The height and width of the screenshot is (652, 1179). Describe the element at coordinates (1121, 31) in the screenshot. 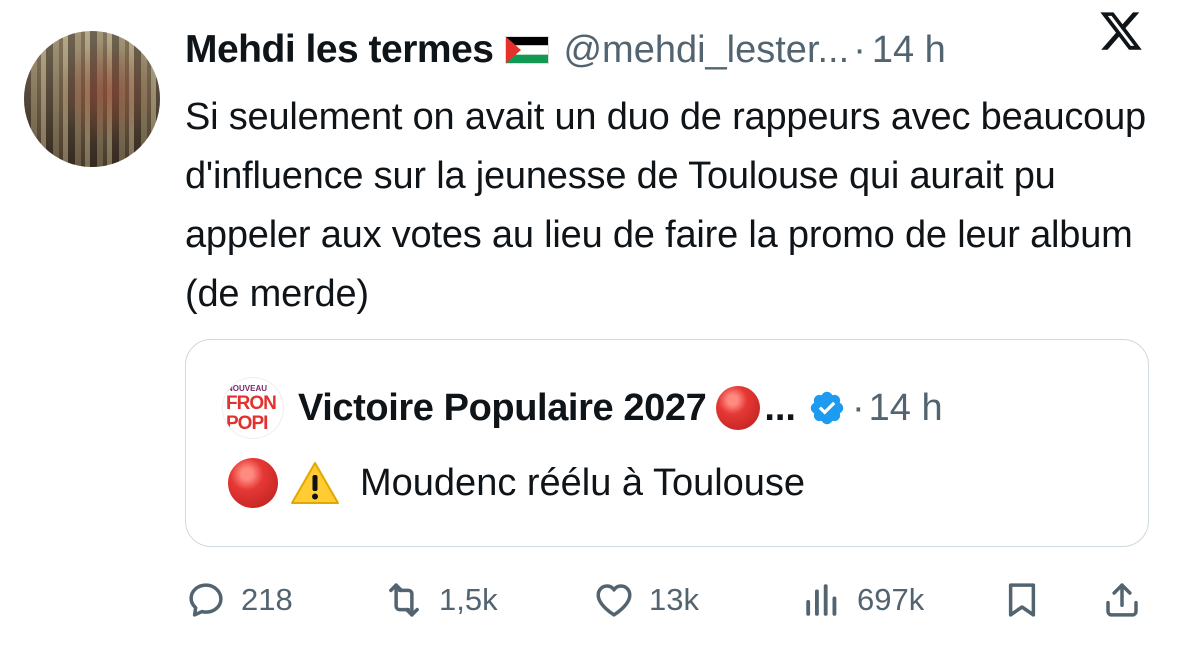

I see `x-logo-icon` at that location.